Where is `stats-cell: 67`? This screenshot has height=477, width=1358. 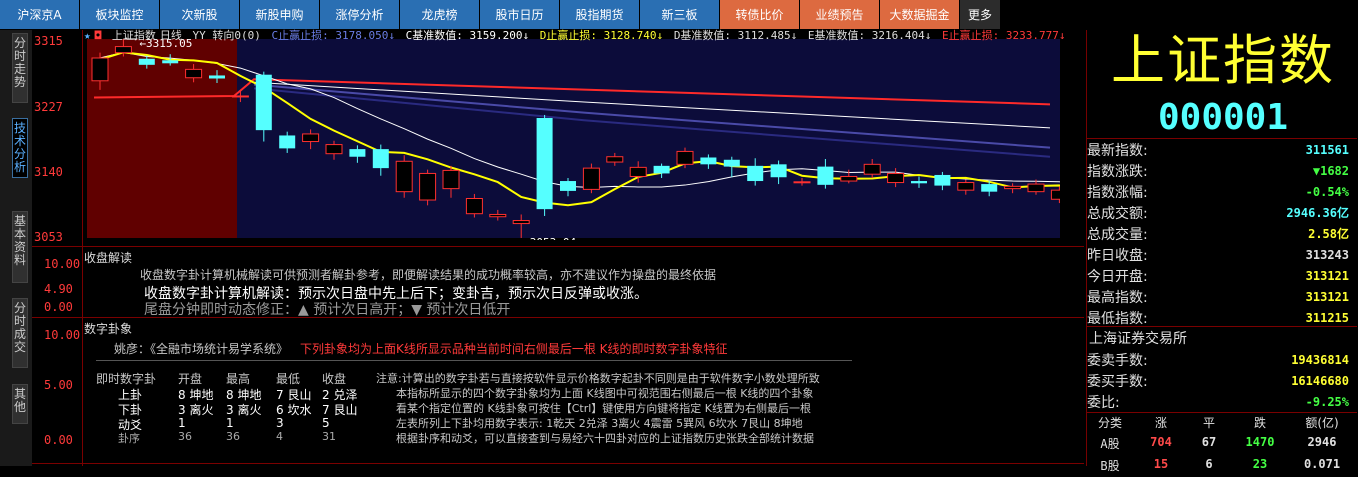 stats-cell: 67 is located at coordinates (1209, 442).